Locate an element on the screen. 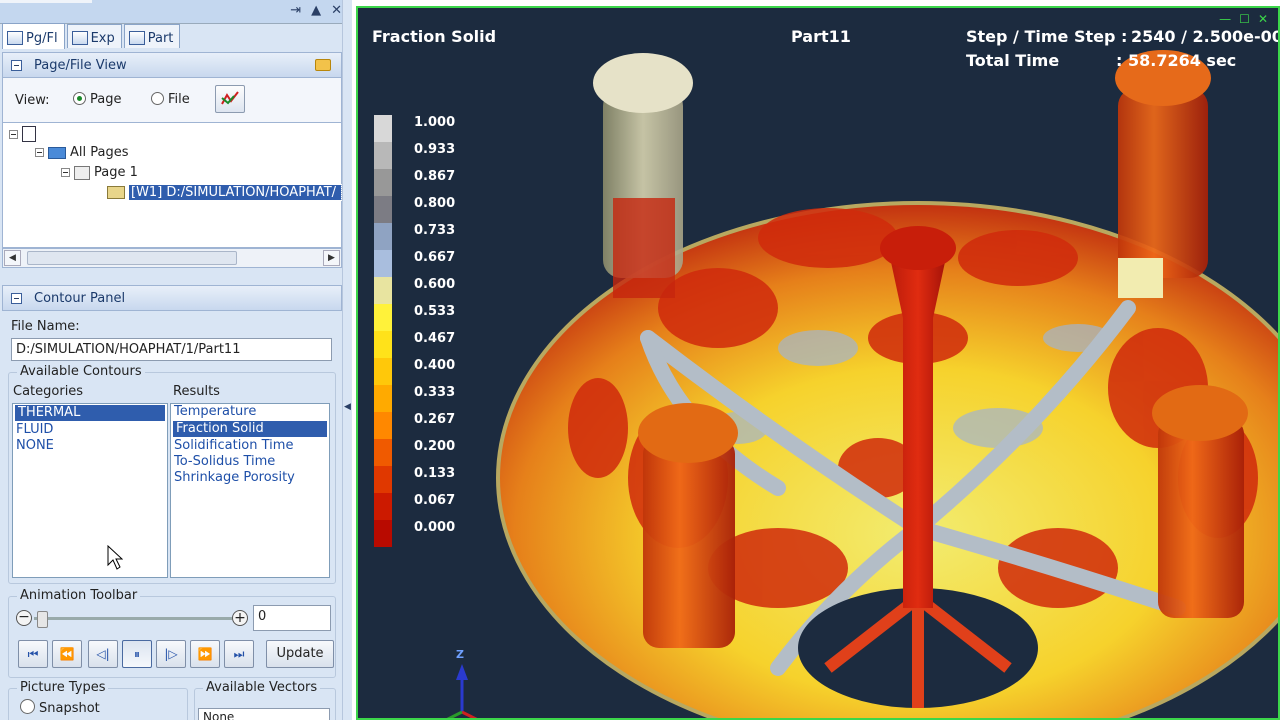  legend-value: 1.000 is located at coordinates (435, 122).